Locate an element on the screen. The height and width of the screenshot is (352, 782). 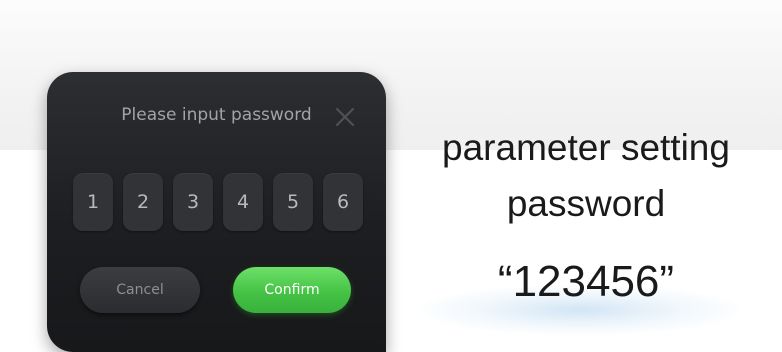
caption-title-line-1: parameter setting is located at coordinates (586, 147).